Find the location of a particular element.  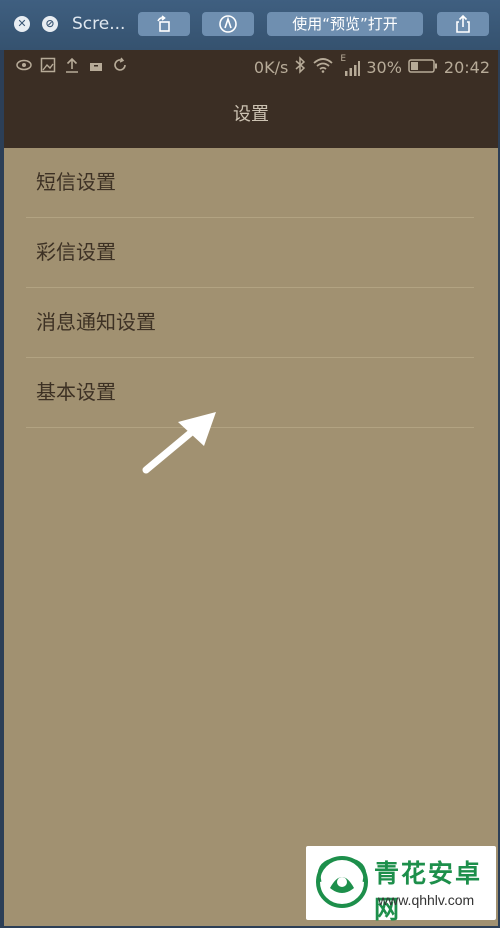

settings-item-sms: 短信设置 is located at coordinates (250, 183).